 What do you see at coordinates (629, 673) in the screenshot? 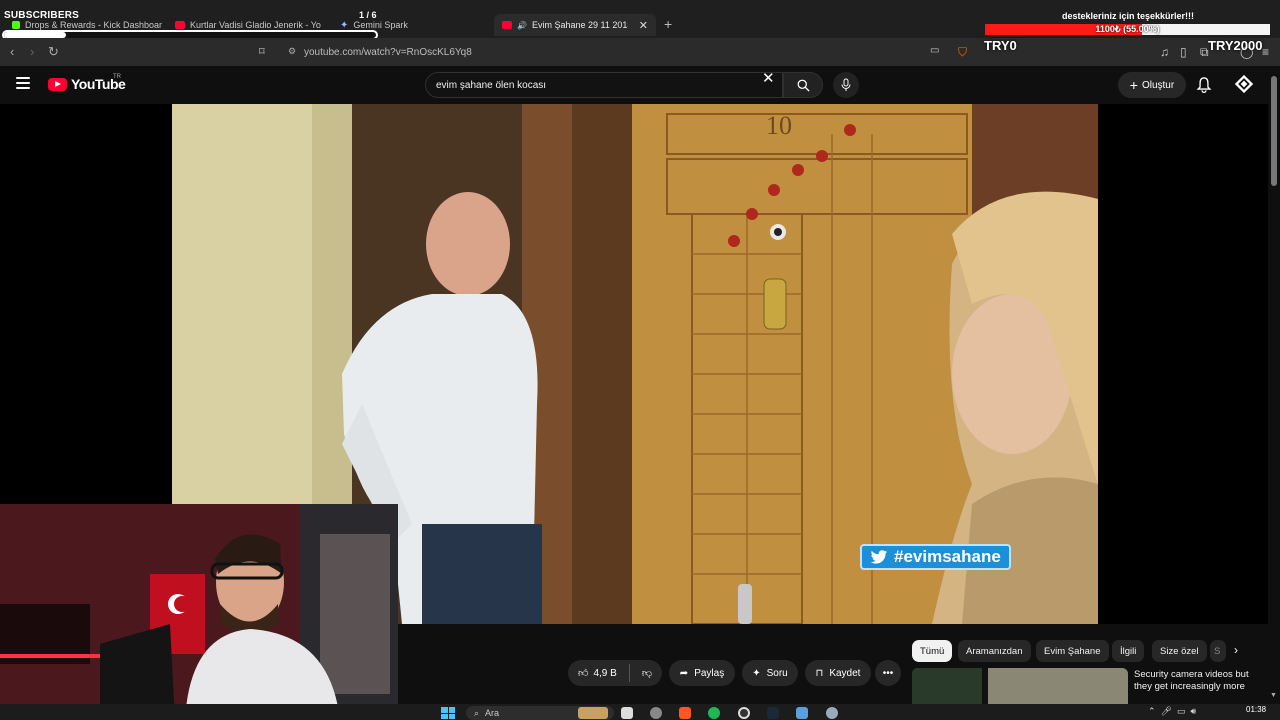
I see `like-divider` at bounding box center [629, 673].